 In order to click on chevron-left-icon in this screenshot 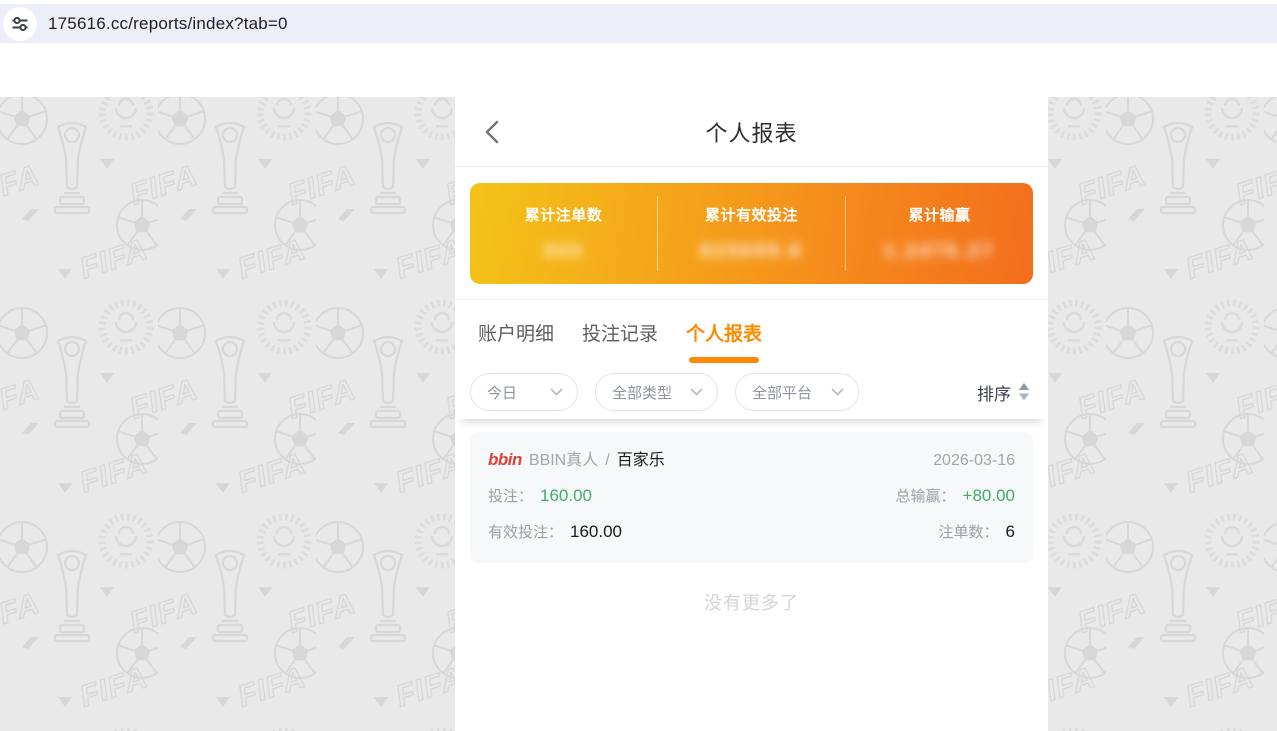, I will do `click(492, 132)`.